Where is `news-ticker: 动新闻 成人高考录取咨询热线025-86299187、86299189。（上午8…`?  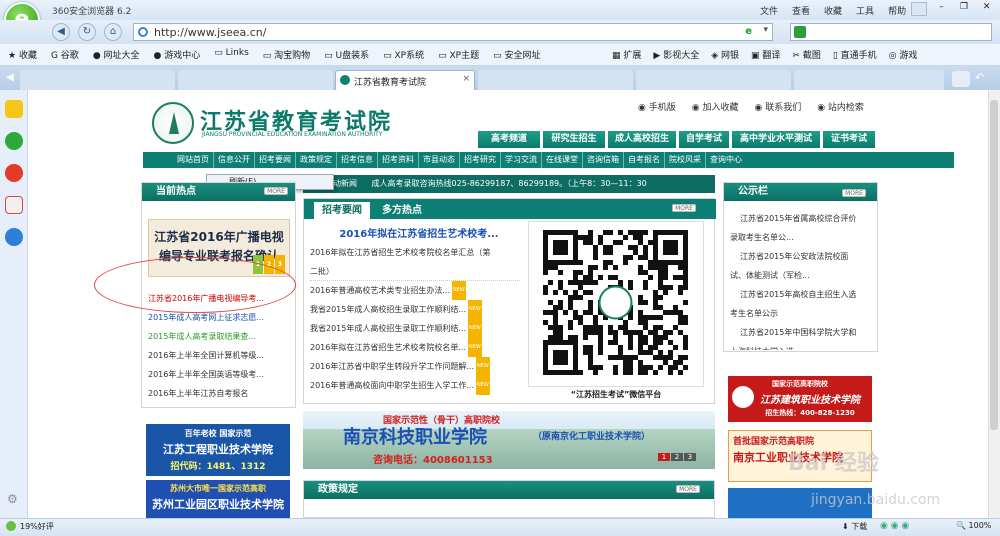 news-ticker: 动新闻 成人高考录取咨询热线025-86299187、86299189。（上午8… is located at coordinates (509, 184).